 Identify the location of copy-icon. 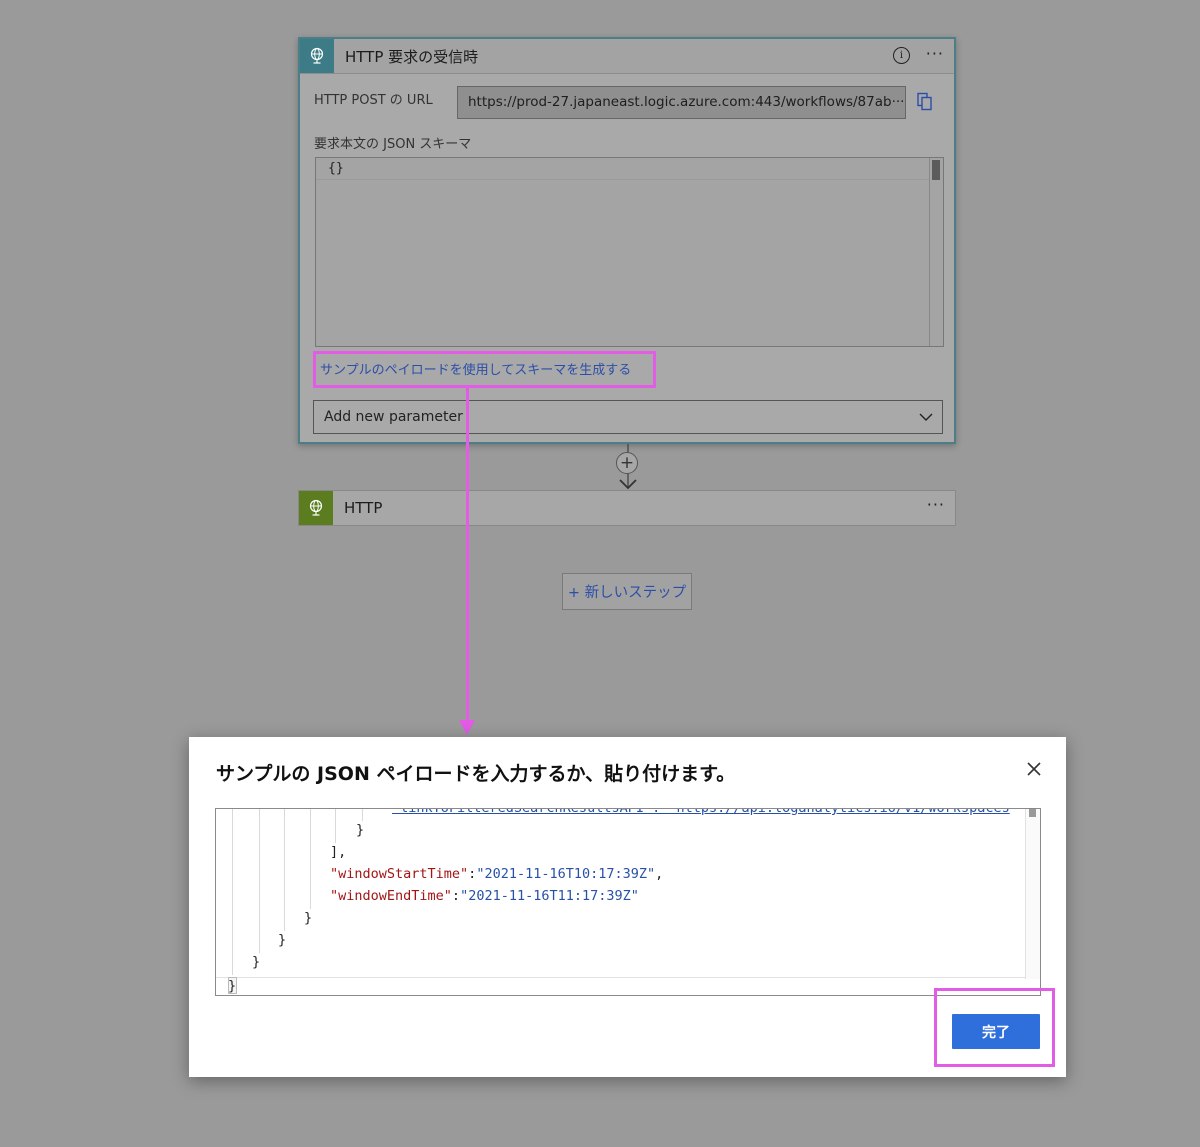
(925, 102).